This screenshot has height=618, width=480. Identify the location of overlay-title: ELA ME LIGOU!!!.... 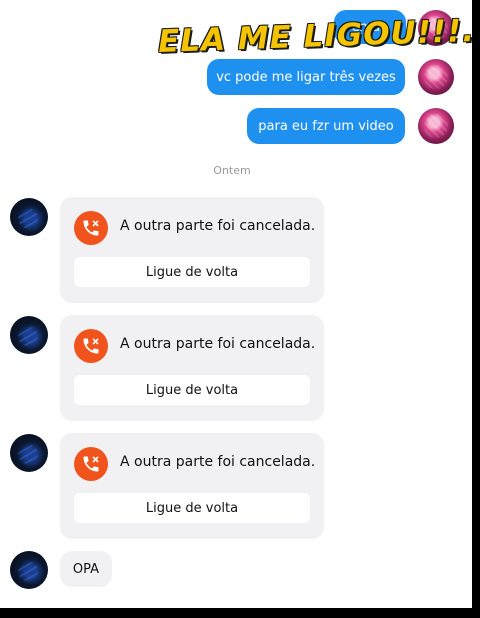
(318, 36).